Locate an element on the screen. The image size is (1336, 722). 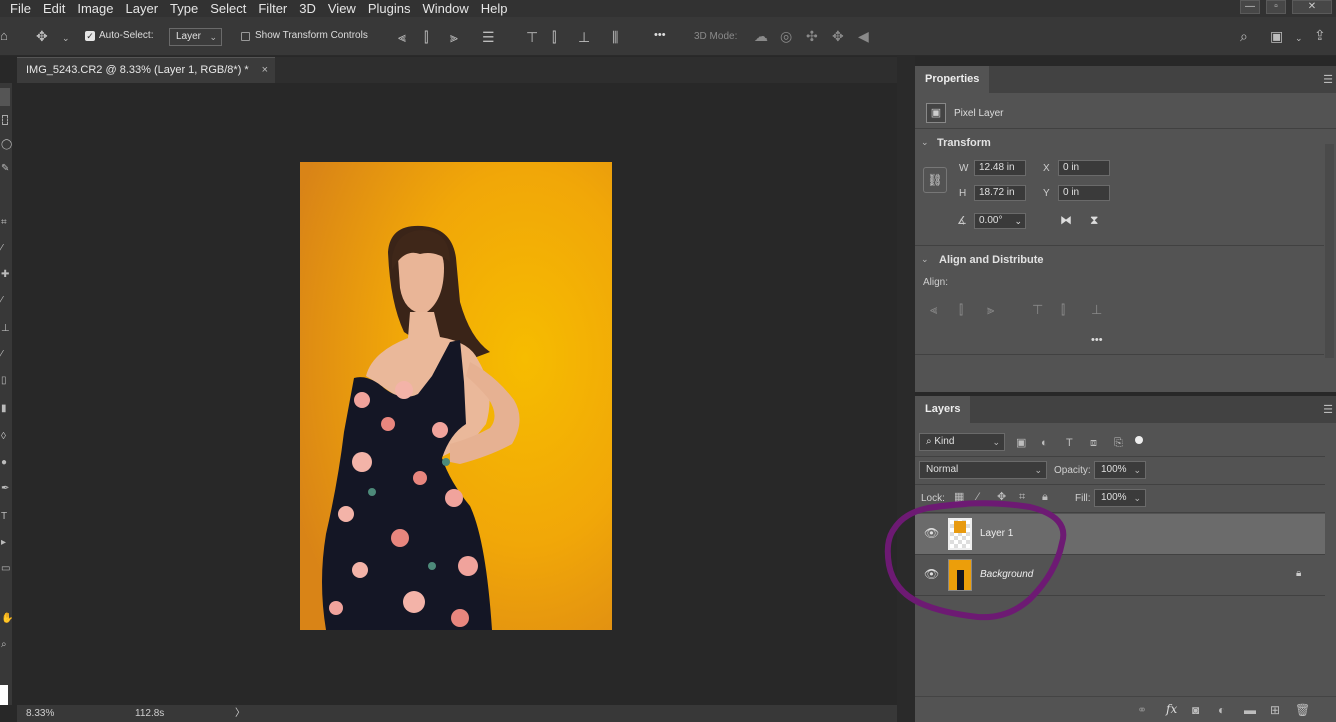
menu-plugins: Plugins is located at coordinates (389, 8).